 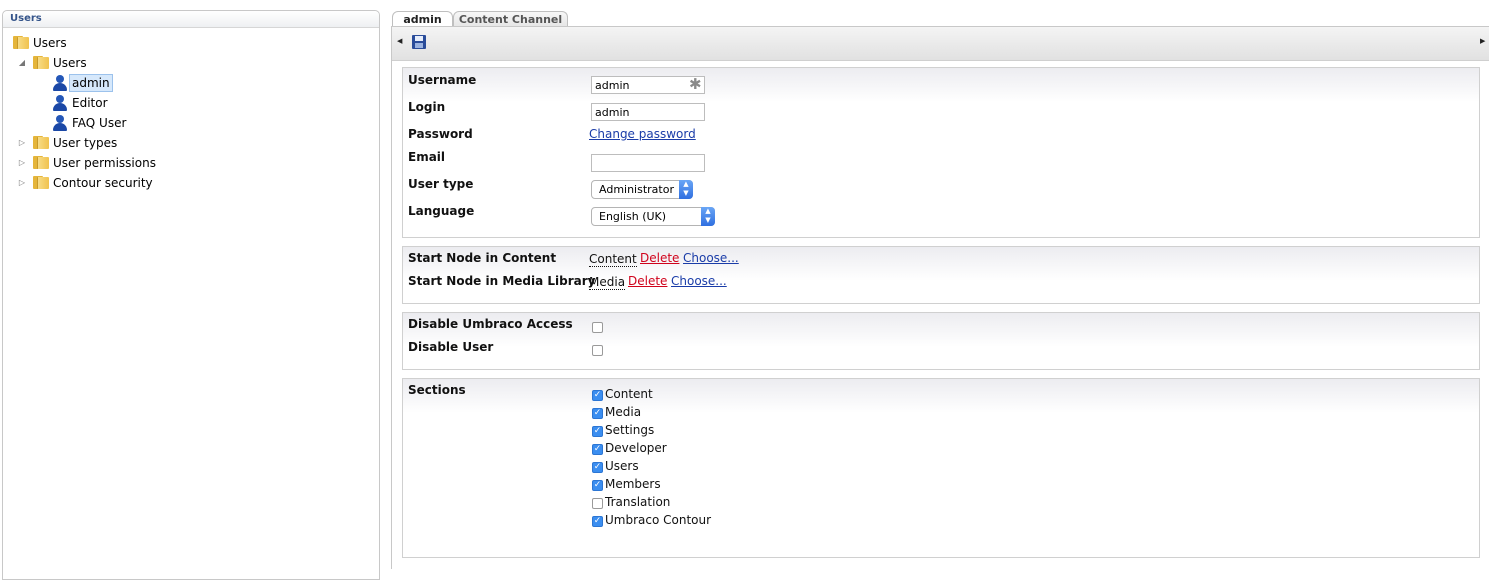 What do you see at coordinates (399, 41) in the screenshot?
I see `scroll-left-icon: ◀` at bounding box center [399, 41].